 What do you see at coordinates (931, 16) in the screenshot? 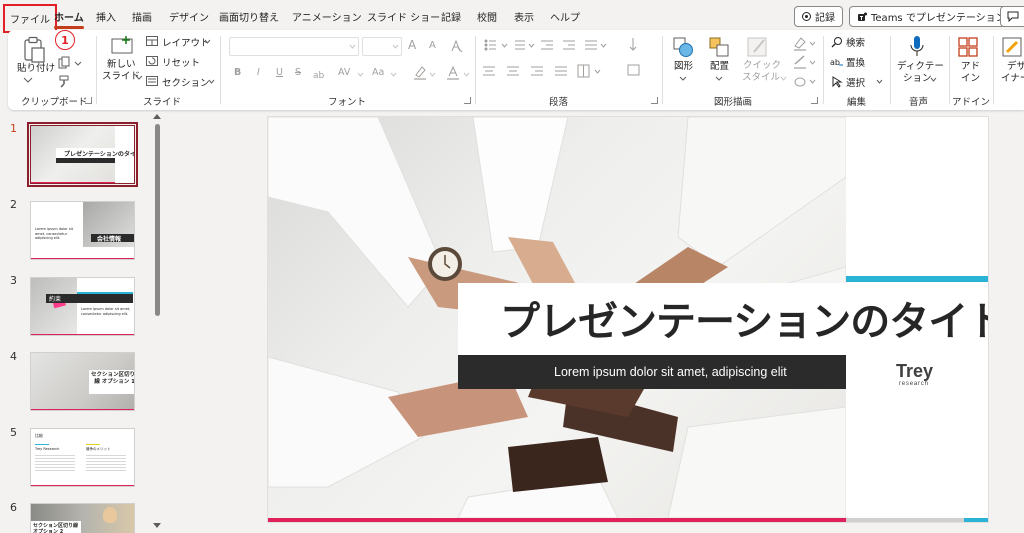
I see `teams-present-button: Teams でプレゼンテーション` at bounding box center [931, 16].